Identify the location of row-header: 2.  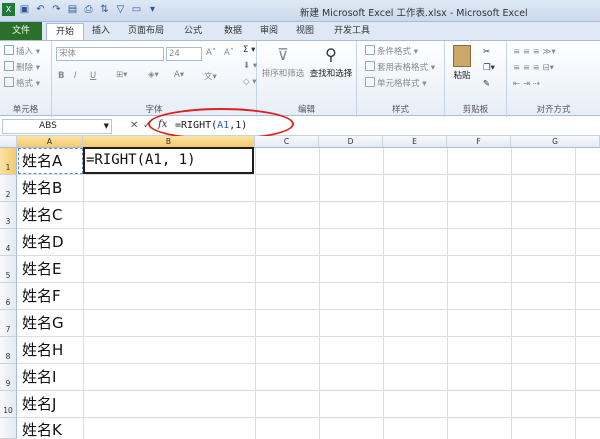
(8, 188).